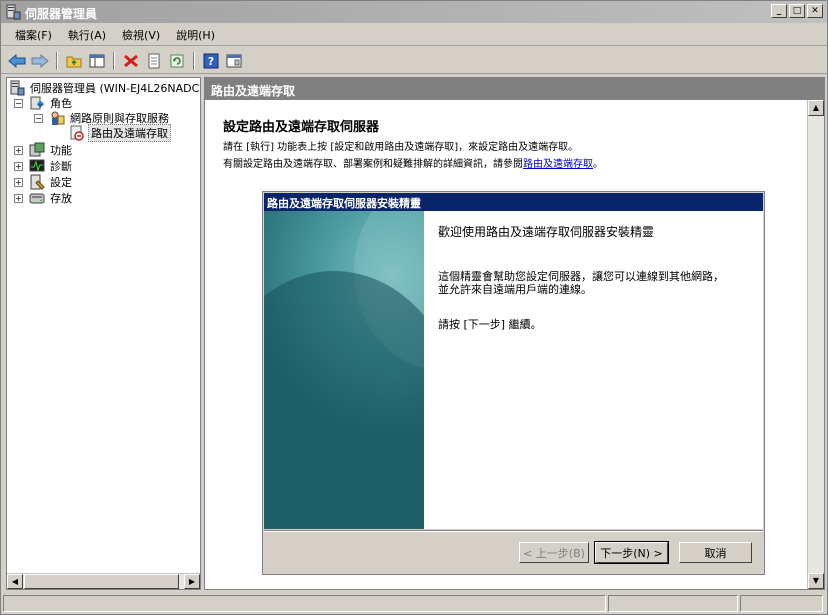 Image resolution: width=828 pixels, height=615 pixels. What do you see at coordinates (61, 182) in the screenshot?
I see `tree-label: 設定` at bounding box center [61, 182].